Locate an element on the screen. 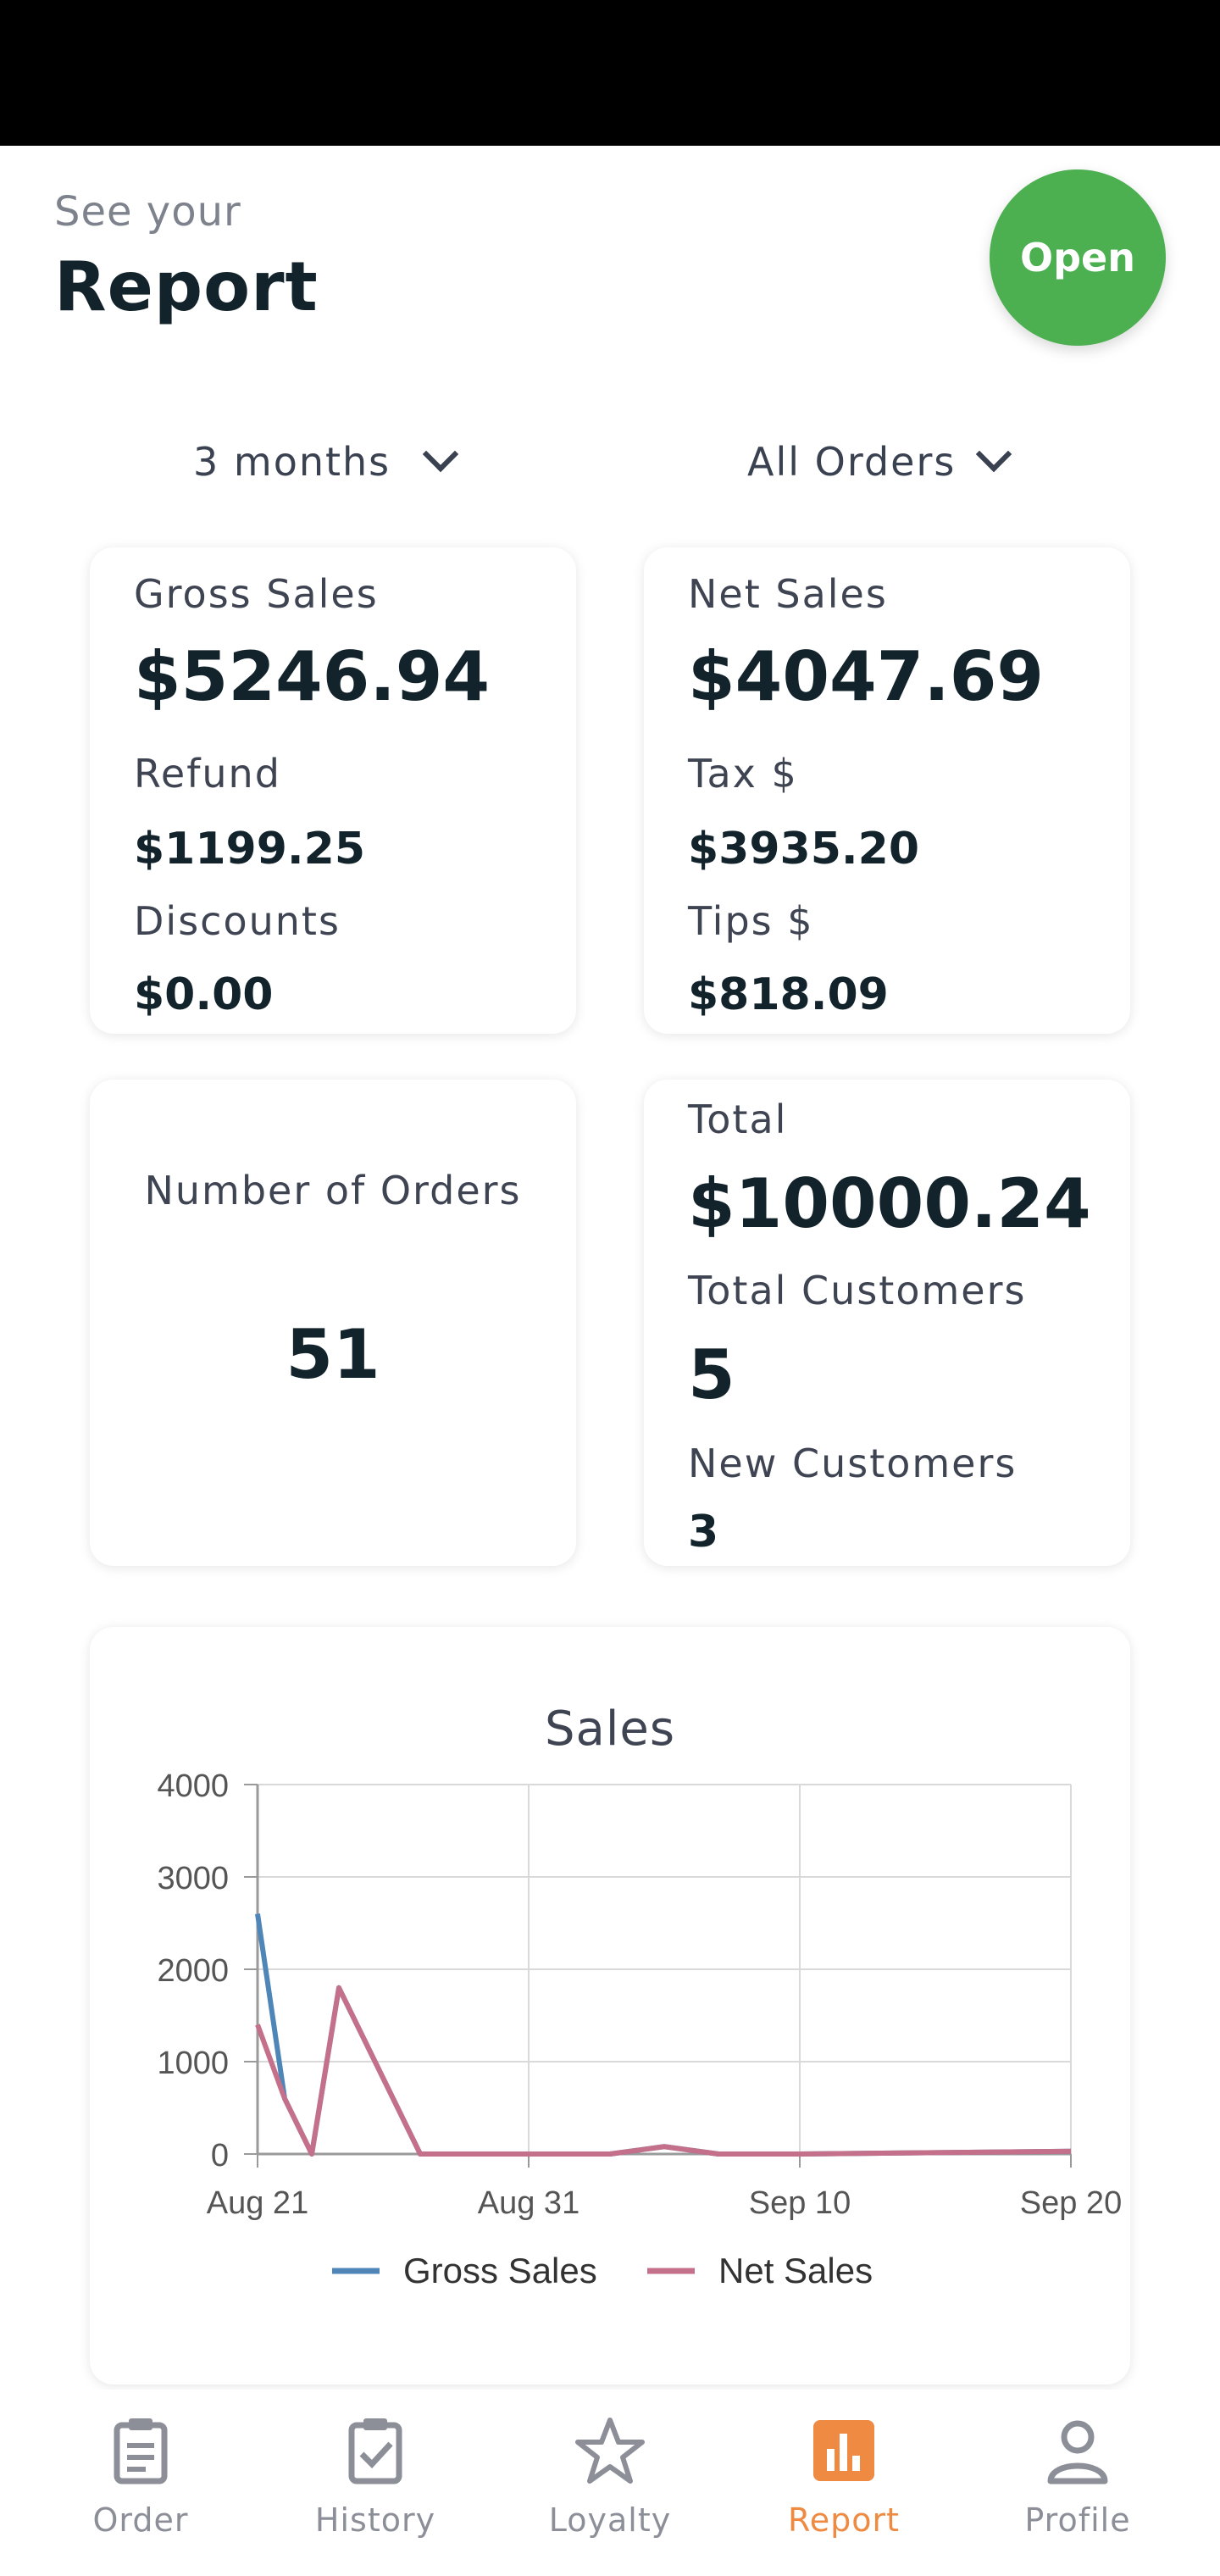 Image resolution: width=1220 pixels, height=2576 pixels. x-tick-label: Aug 31 is located at coordinates (529, 2203).